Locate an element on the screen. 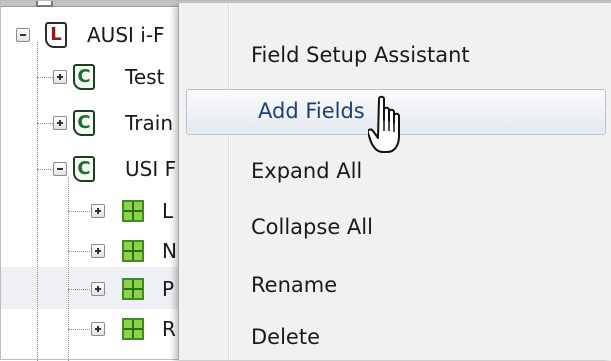  tree-node-label: Test is located at coordinates (145, 77).